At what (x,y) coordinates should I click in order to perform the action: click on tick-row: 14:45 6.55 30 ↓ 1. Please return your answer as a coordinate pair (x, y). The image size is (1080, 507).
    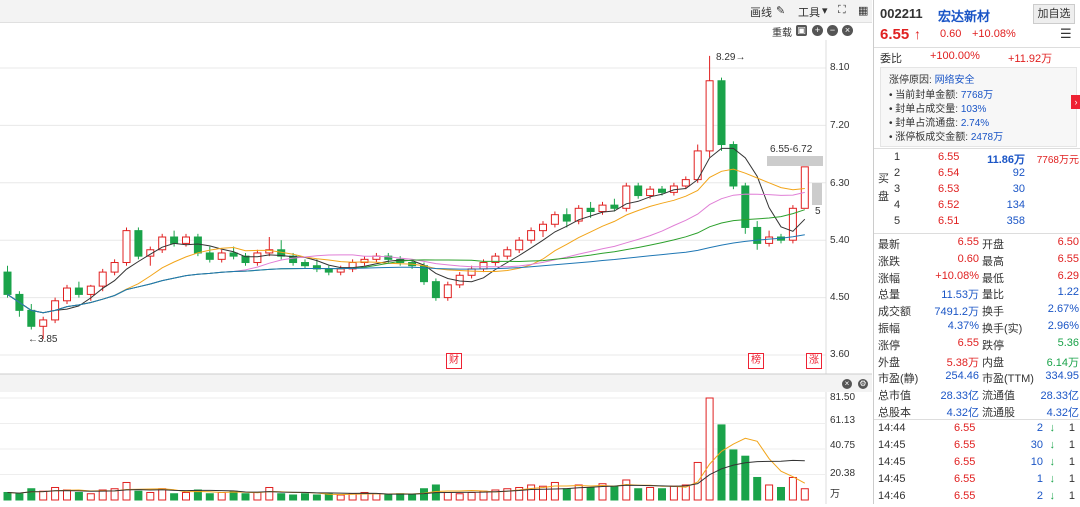
    Looking at the image, I should click on (977, 447).